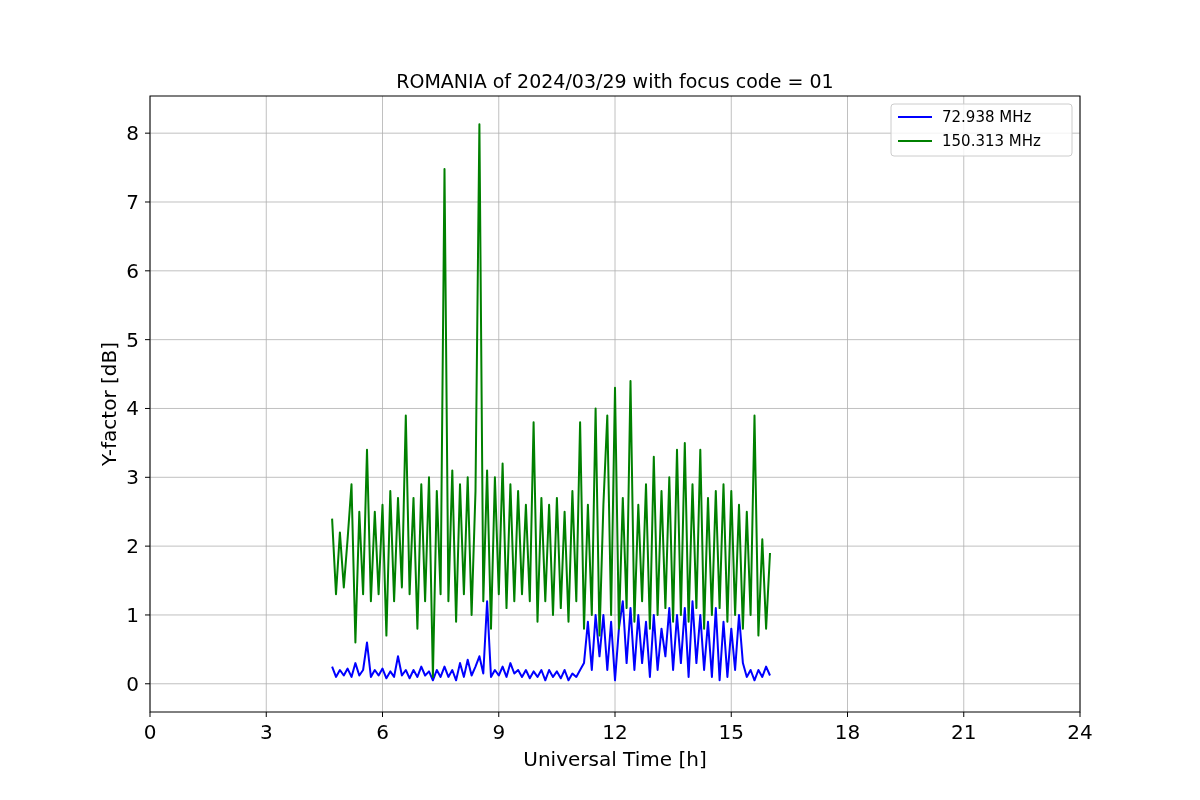  What do you see at coordinates (132, 339) in the screenshot?
I see `tick-label: 5` at bounding box center [132, 339].